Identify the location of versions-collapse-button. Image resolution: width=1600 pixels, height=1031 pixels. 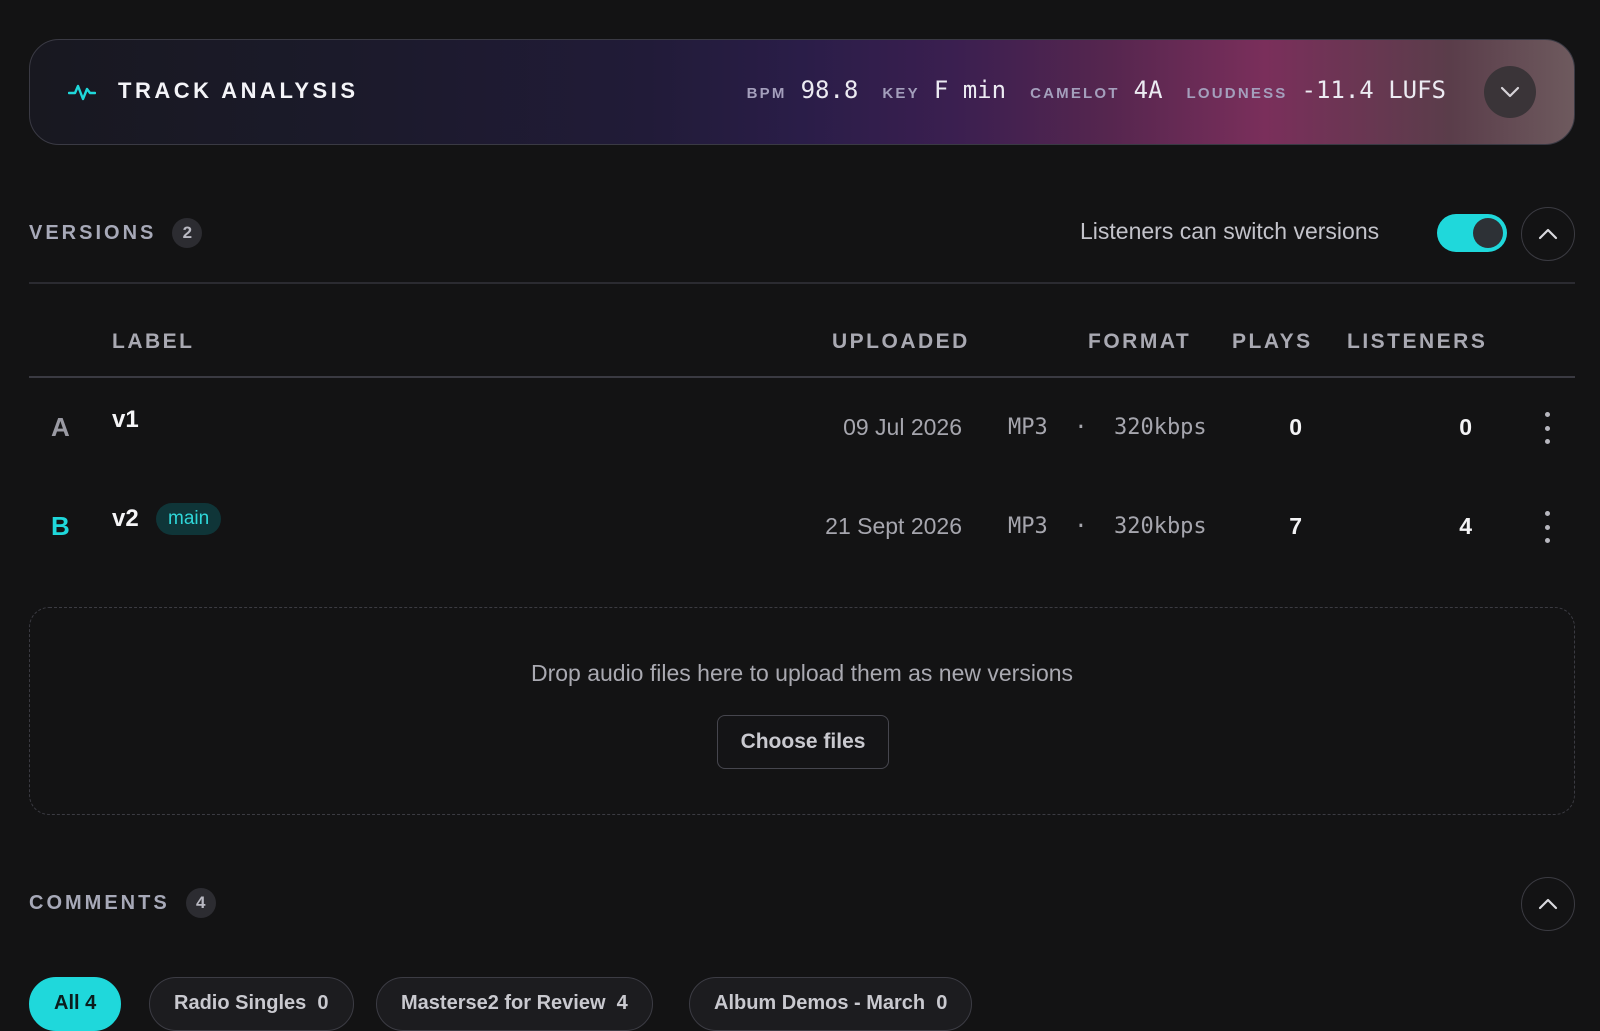
(1548, 234).